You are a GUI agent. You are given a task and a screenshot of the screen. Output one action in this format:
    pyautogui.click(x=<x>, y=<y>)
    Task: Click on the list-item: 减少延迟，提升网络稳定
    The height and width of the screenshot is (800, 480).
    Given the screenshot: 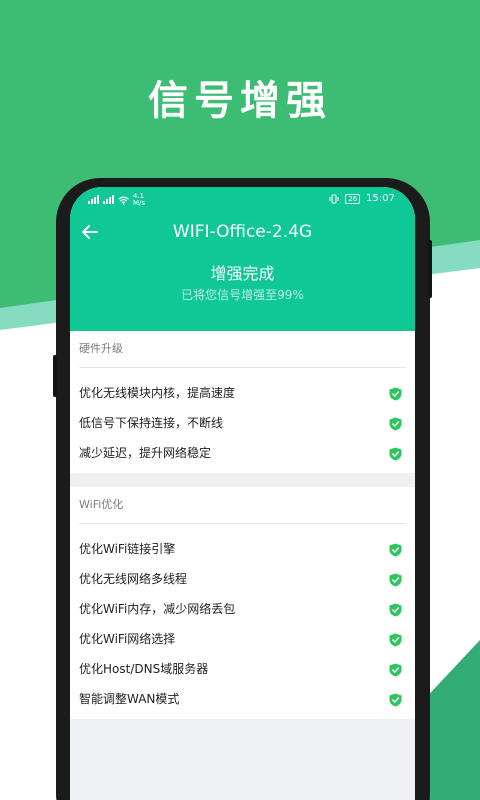 What is the action you would take?
    pyautogui.click(x=242, y=453)
    